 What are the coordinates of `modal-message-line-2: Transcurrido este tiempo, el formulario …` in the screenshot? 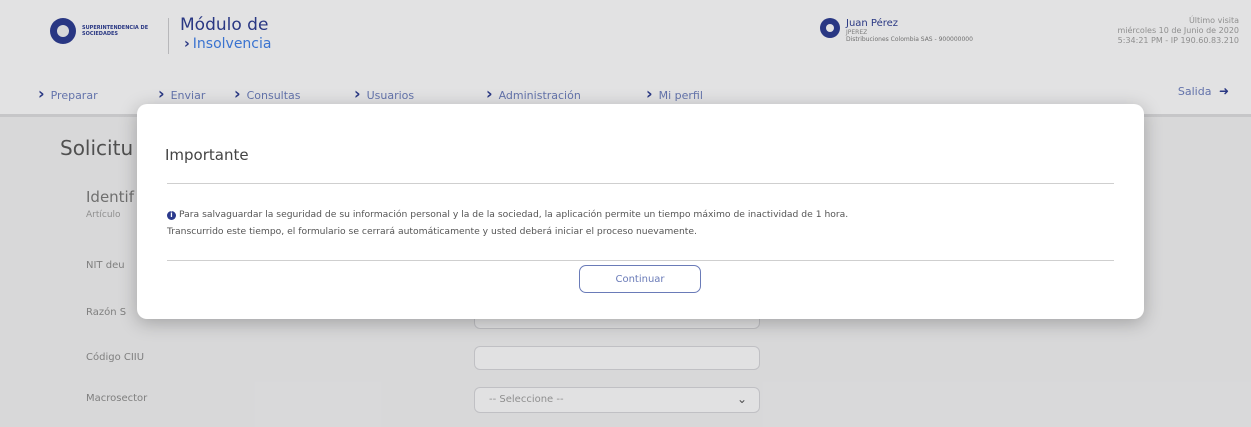 It's located at (432, 231).